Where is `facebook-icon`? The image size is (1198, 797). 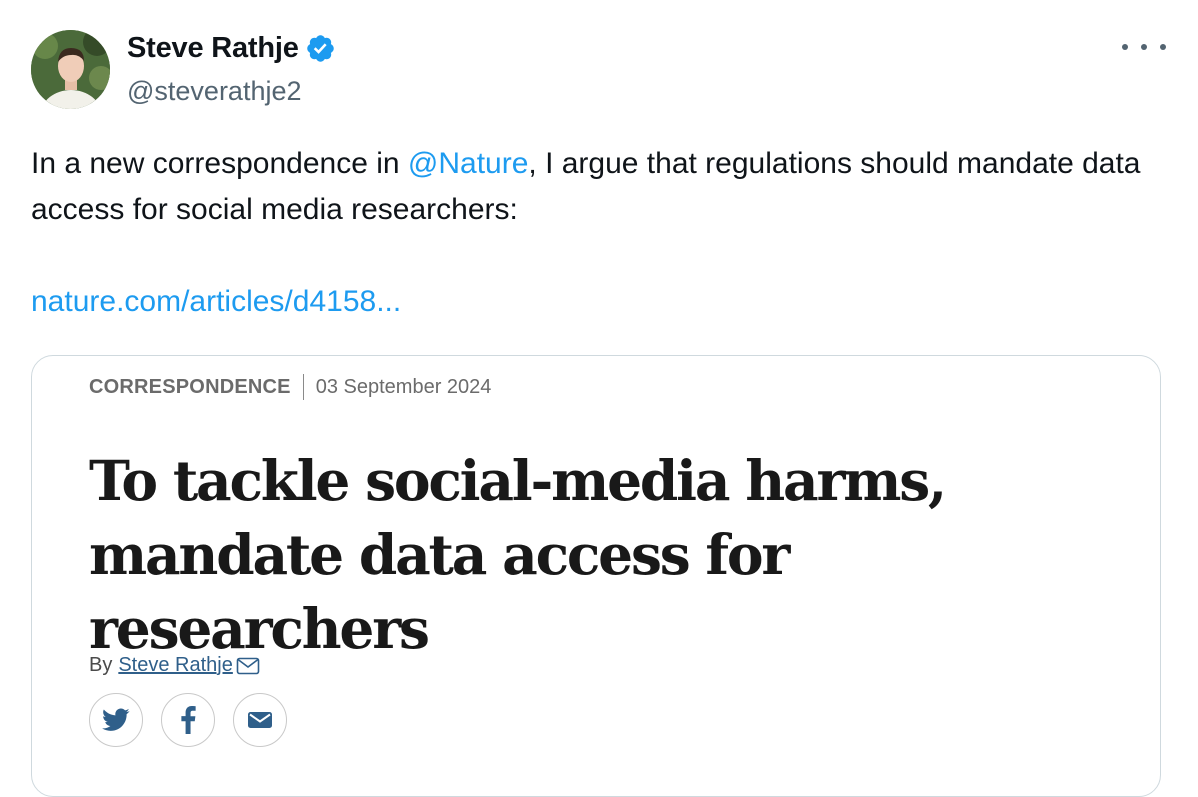
facebook-icon is located at coordinates (188, 720).